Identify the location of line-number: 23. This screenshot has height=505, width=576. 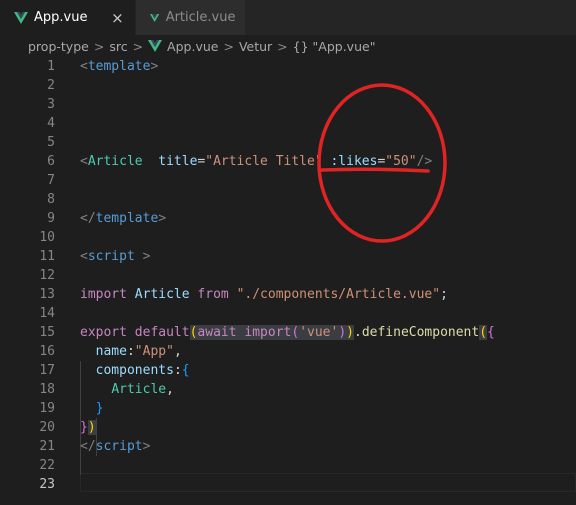
(47, 484).